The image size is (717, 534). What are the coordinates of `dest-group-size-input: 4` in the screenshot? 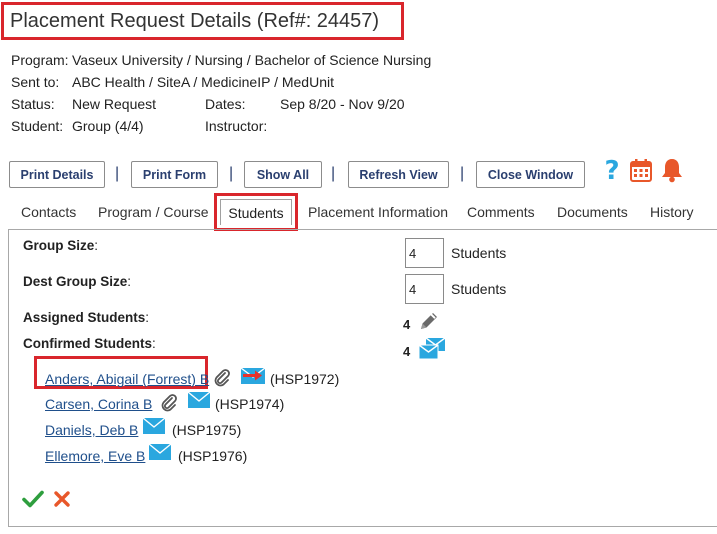 It's located at (424, 289).